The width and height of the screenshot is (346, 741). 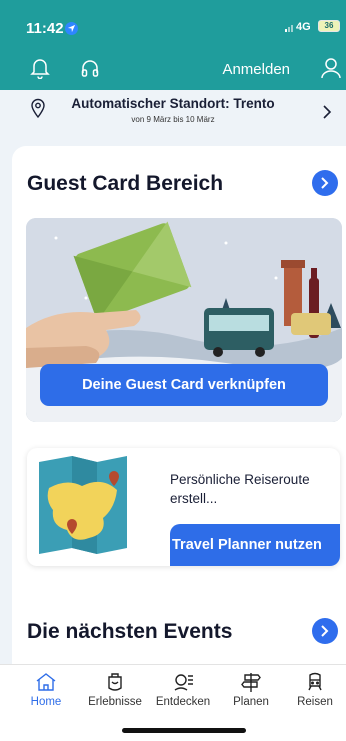 I want to click on tab-entdecken-label: Entdecken, so click(x=183, y=702).